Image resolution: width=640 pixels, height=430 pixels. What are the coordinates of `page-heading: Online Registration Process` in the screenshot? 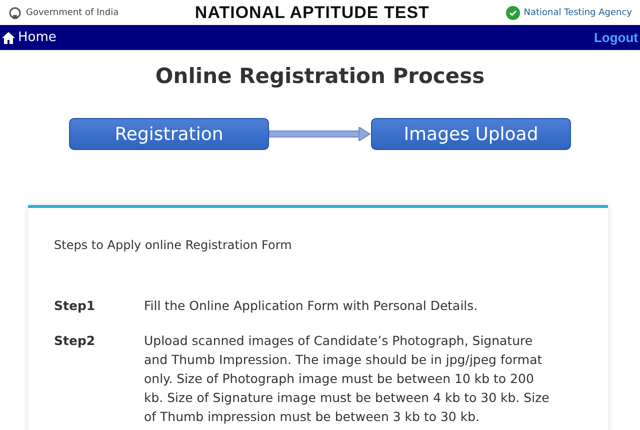 It's located at (320, 76).